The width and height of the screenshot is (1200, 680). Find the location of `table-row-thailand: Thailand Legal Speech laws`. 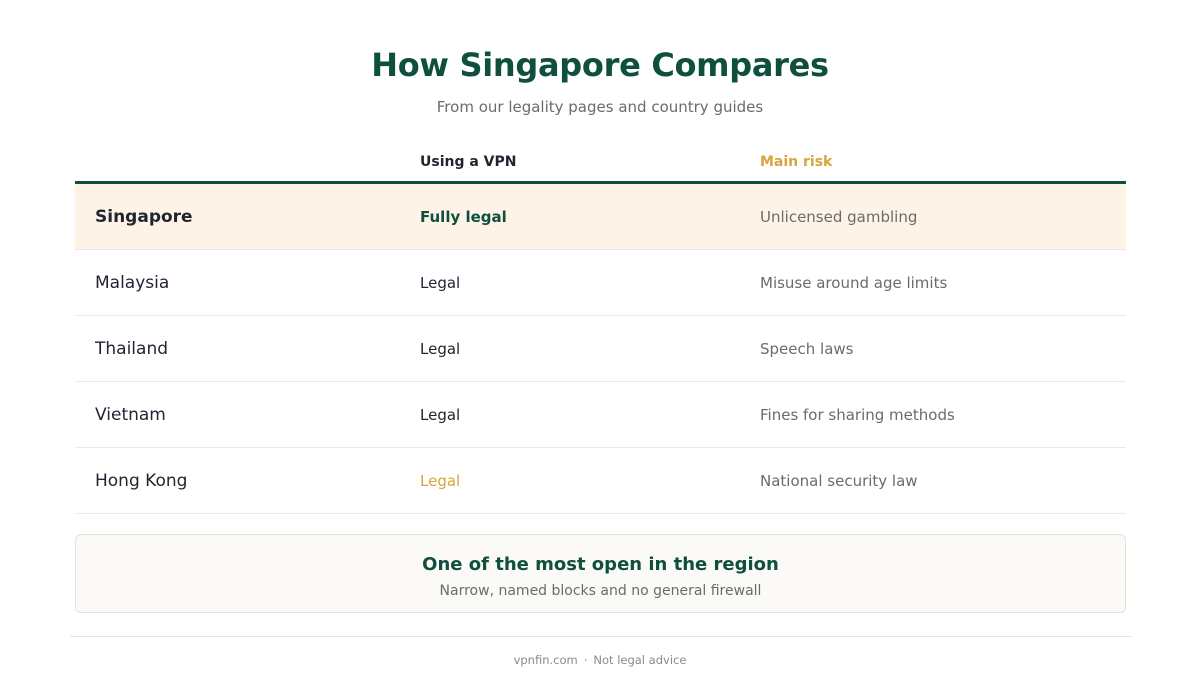

table-row-thailand: Thailand Legal Speech laws is located at coordinates (600, 349).